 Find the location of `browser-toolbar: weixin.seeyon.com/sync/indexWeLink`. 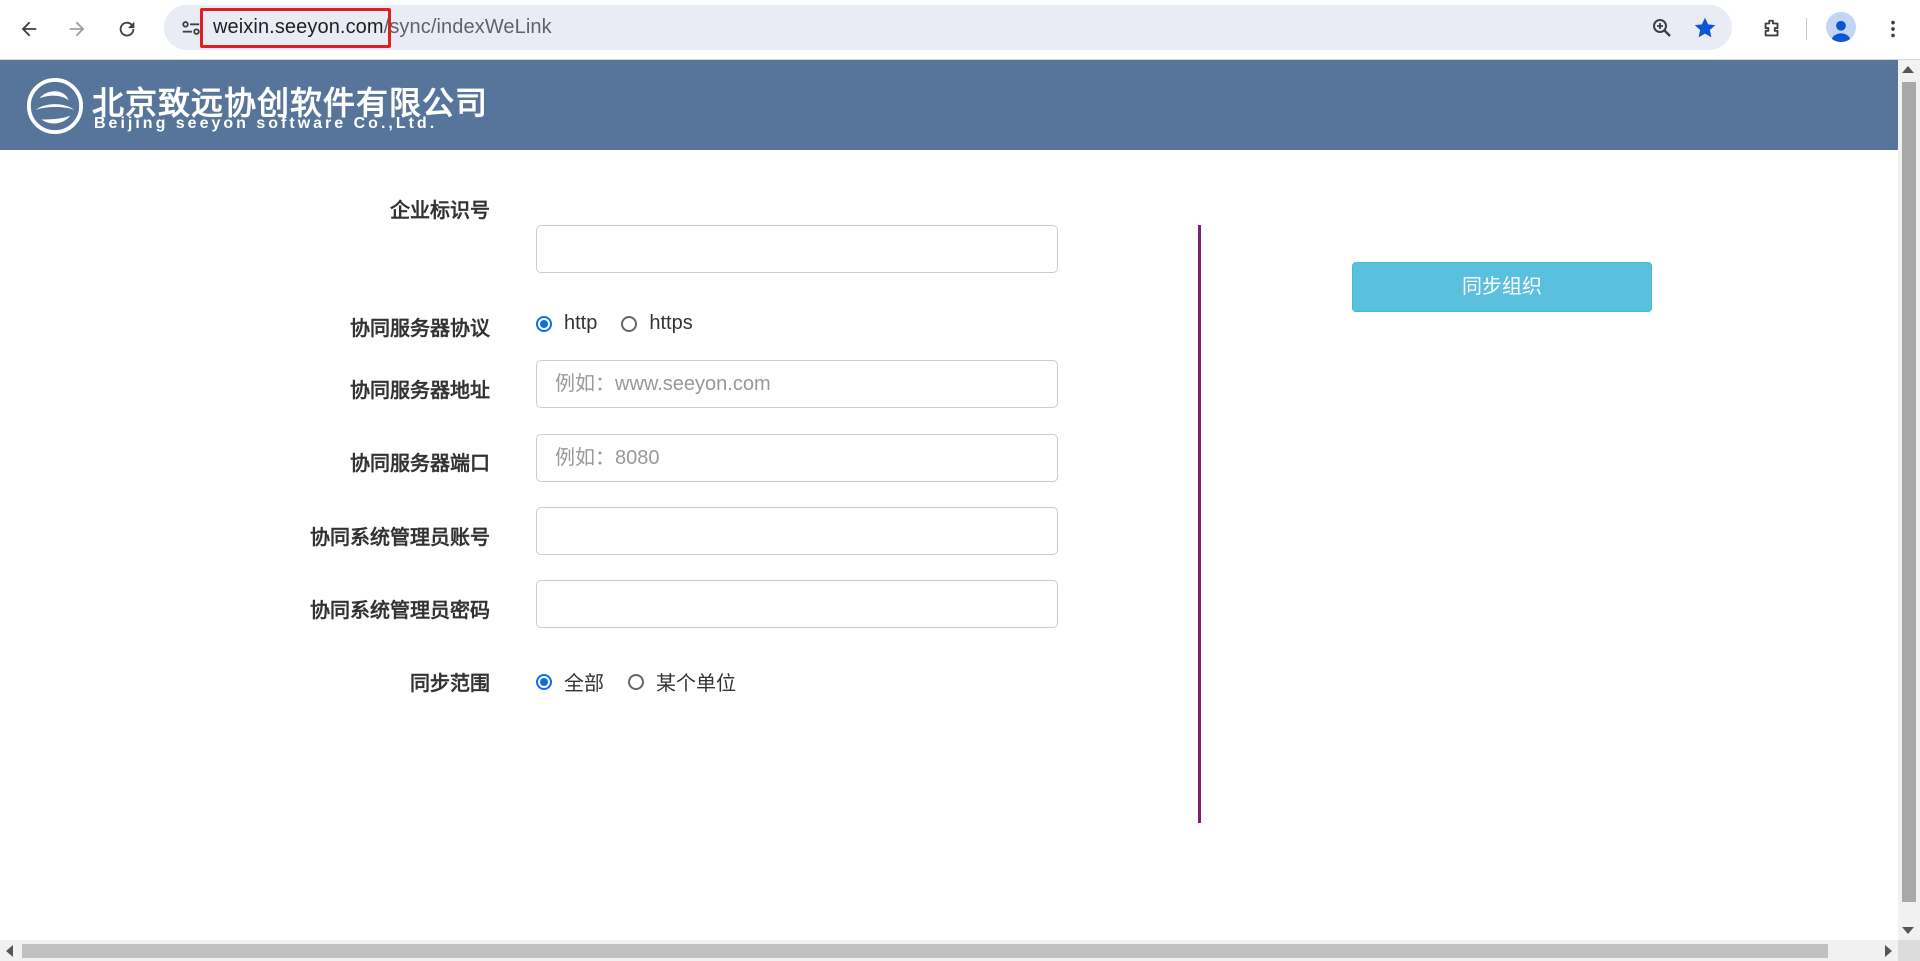

browser-toolbar: weixin.seeyon.com/sync/indexWeLink is located at coordinates (960, 30).